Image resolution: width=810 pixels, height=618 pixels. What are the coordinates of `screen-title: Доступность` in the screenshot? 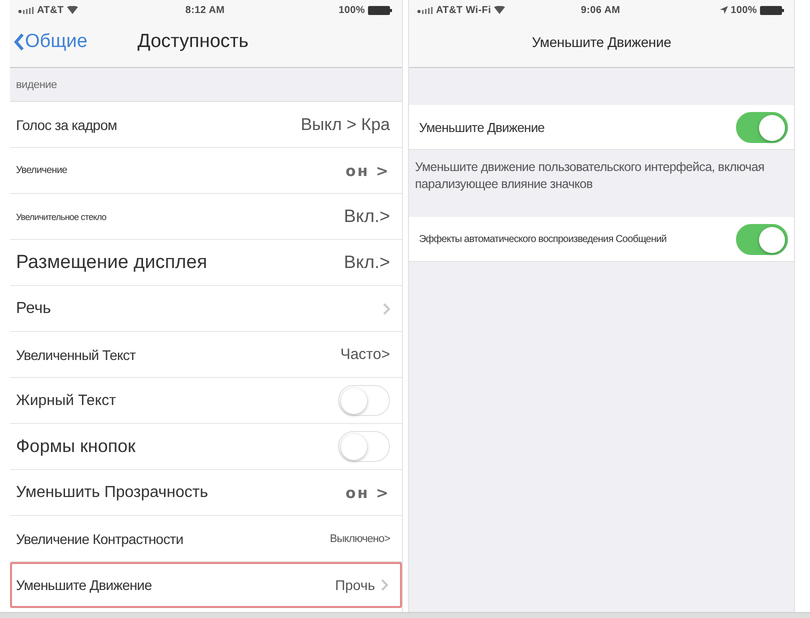 It's located at (192, 41).